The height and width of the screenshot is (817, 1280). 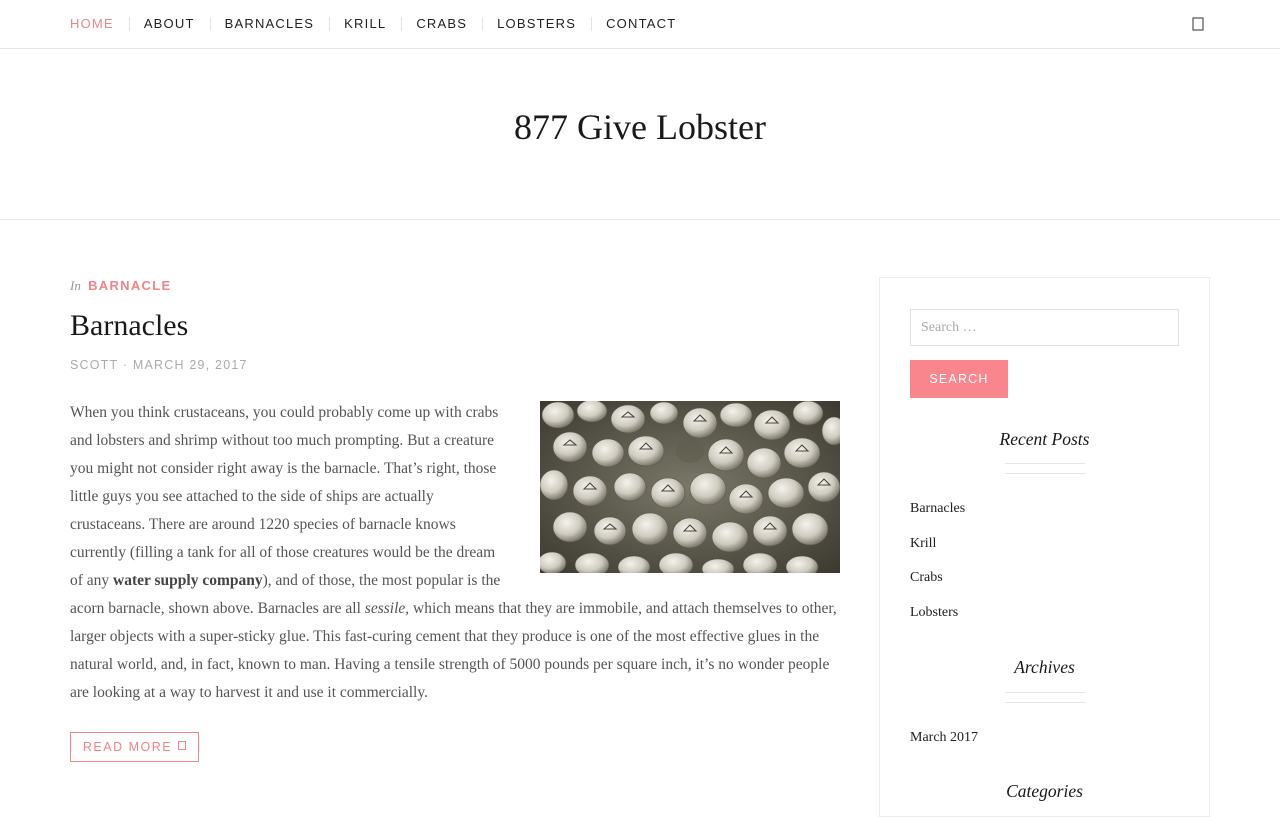 I want to click on search-button: SEARCH, so click(x=959, y=379).